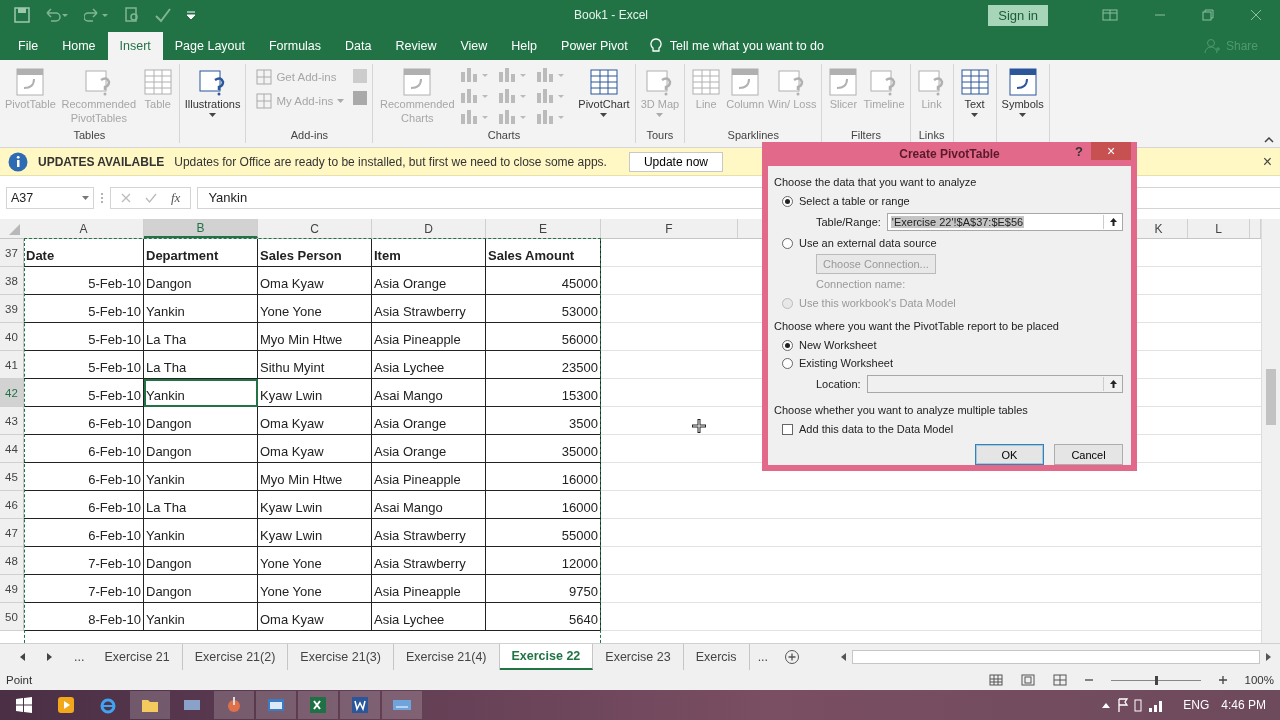 The height and width of the screenshot is (720, 1280). Describe the element at coordinates (1059, 680) in the screenshot. I see `page-break-icon` at that location.